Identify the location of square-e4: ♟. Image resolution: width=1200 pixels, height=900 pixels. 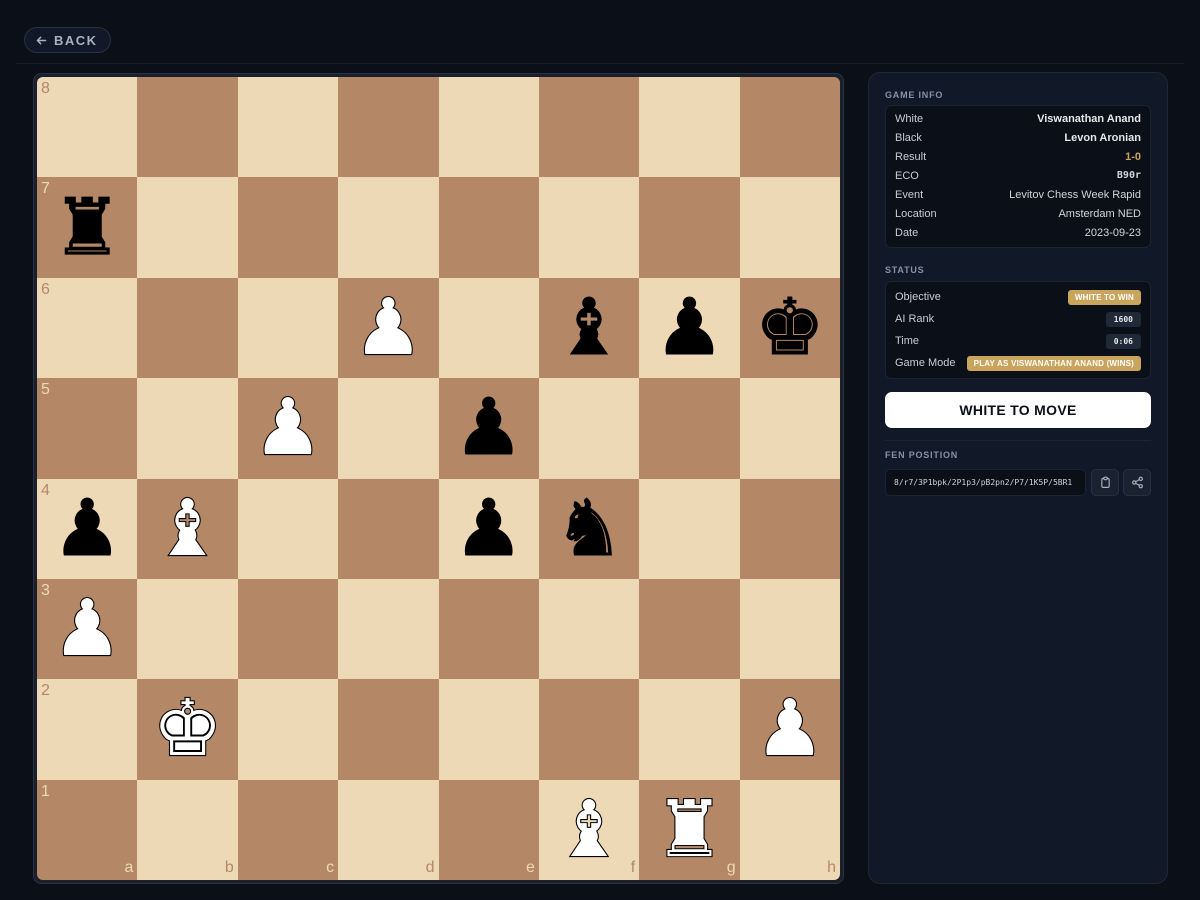
(488, 528).